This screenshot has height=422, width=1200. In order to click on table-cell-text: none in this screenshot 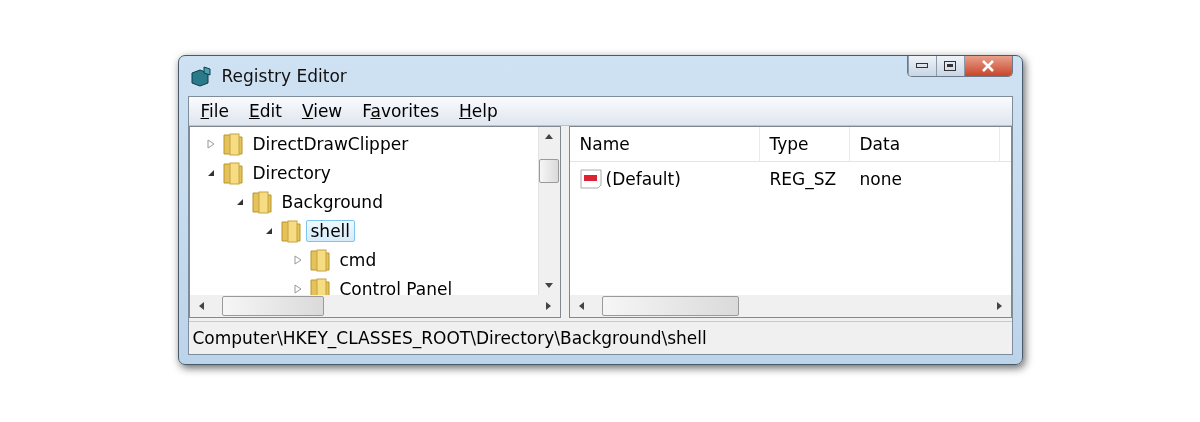, I will do `click(880, 179)`.